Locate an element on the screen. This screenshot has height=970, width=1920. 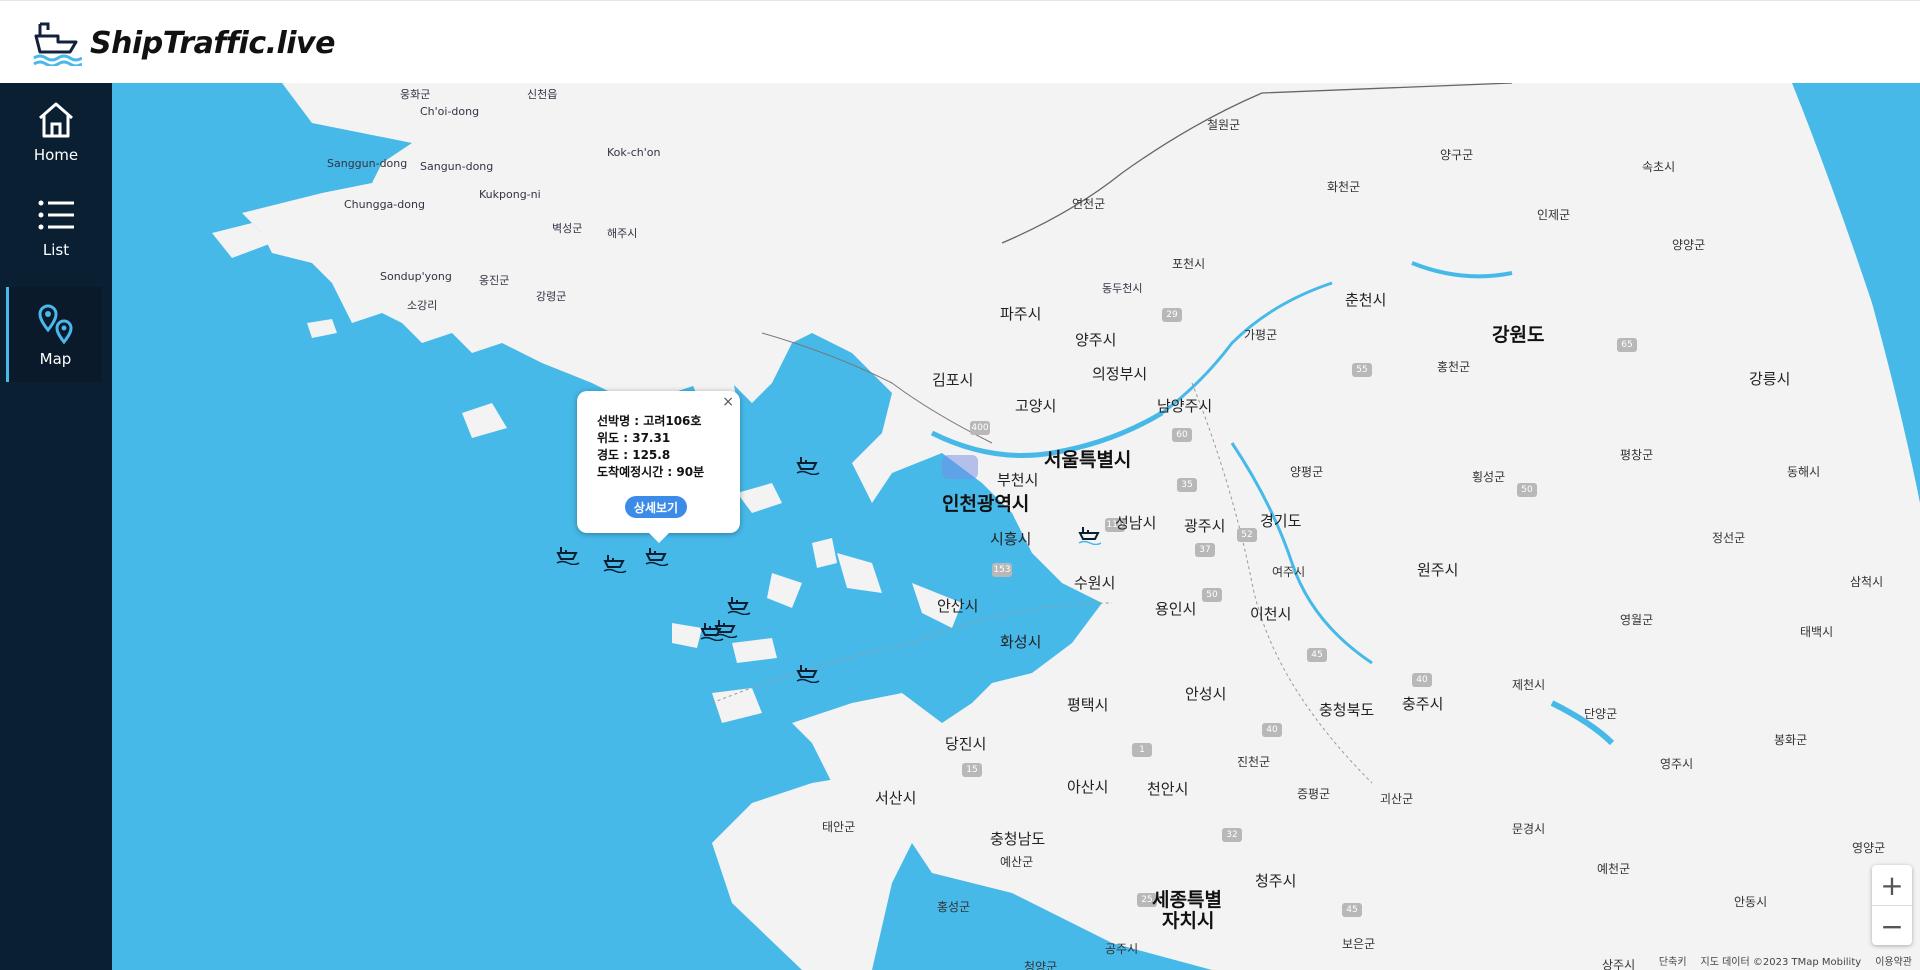
map-label: 화천군 is located at coordinates (1344, 187).